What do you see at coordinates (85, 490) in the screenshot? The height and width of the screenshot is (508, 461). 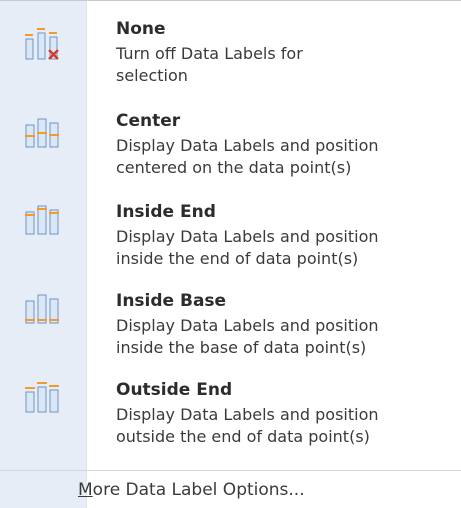 I see `access-key-letter: M` at bounding box center [85, 490].